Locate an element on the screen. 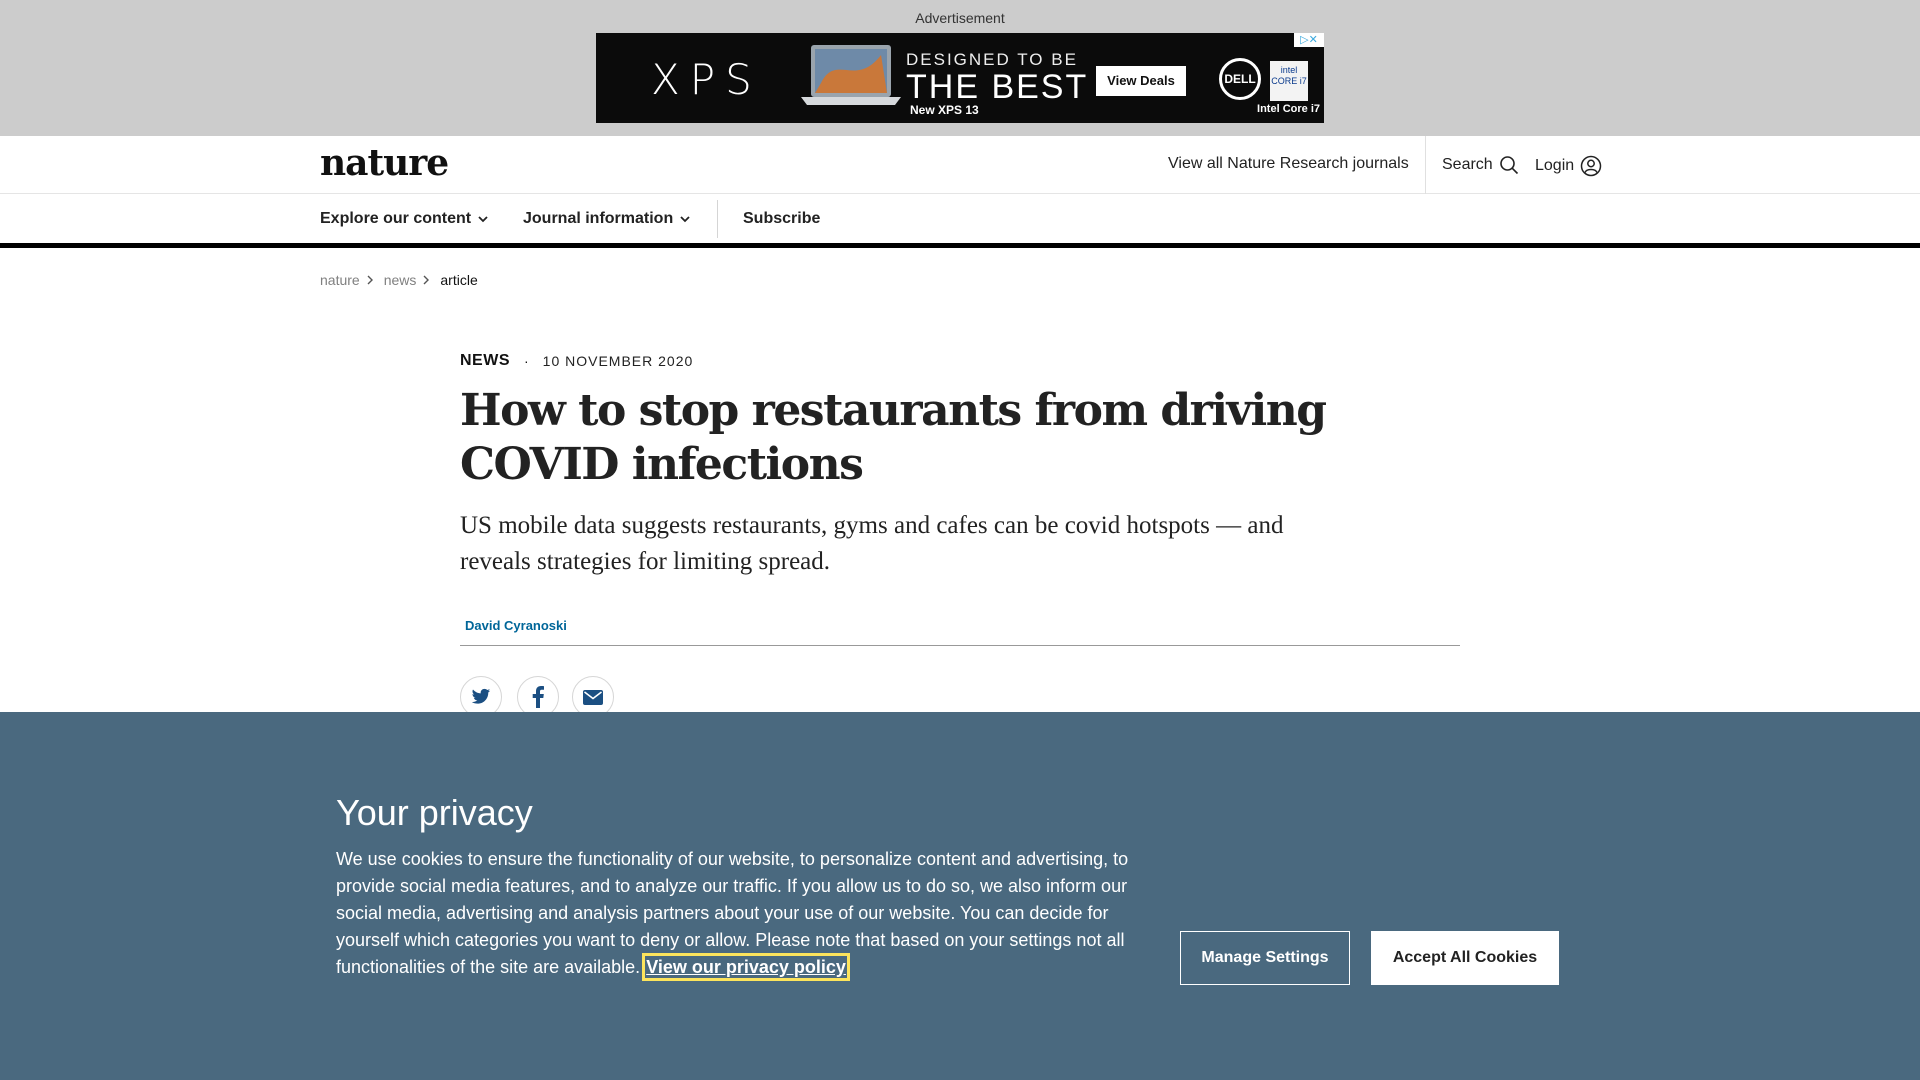 The image size is (1920, 1080). nav-divider is located at coordinates (717, 219).